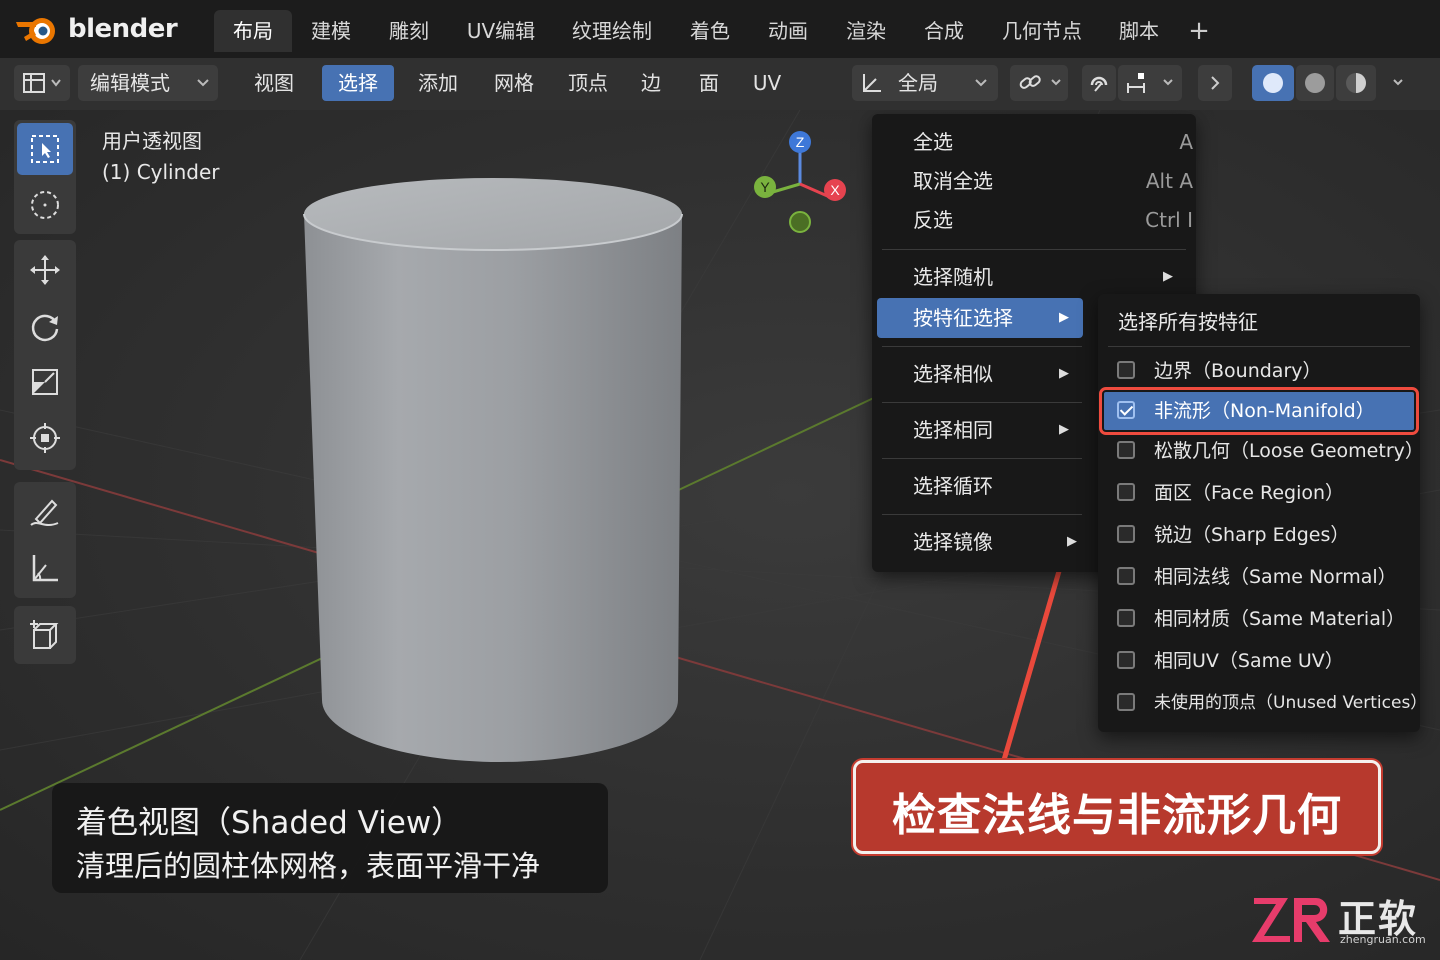 The width and height of the screenshot is (1440, 960). I want to click on checkbox-boundary, so click(1126, 370).